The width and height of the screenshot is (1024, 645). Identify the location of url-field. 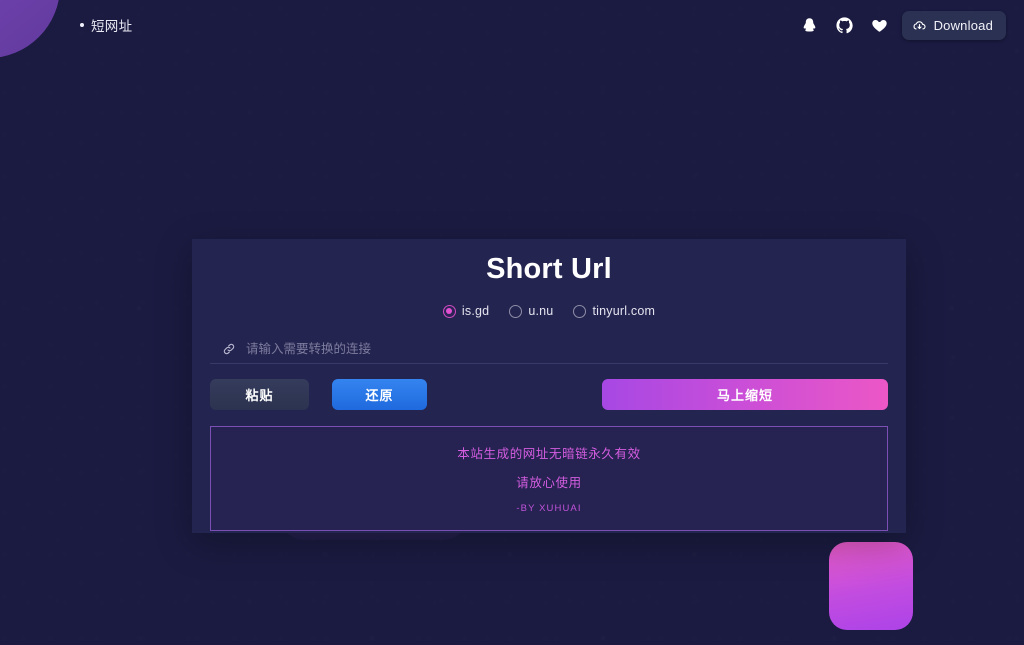
(549, 349).